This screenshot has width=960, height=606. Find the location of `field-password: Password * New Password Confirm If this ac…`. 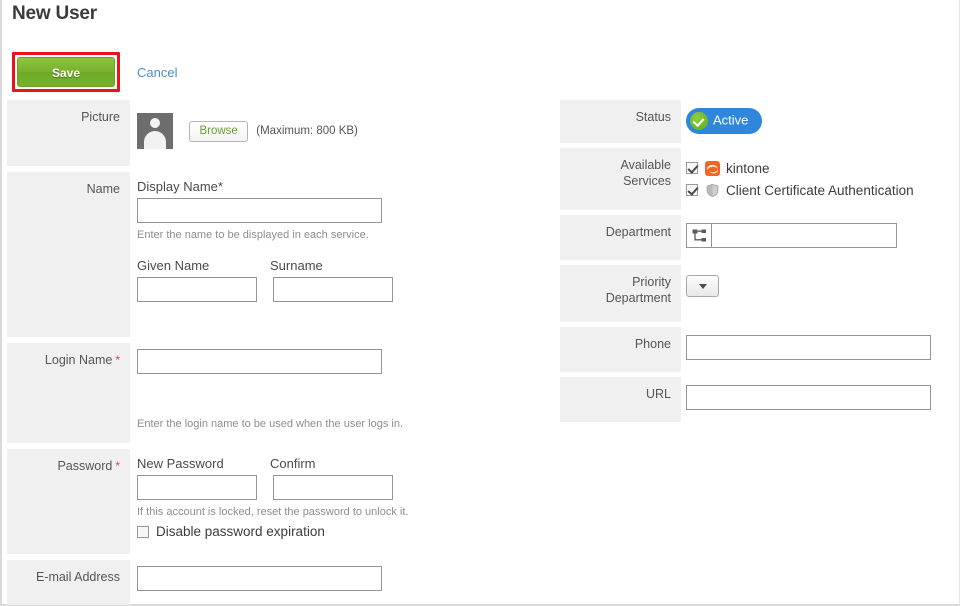

field-password: Password * New Password Confirm If this ac… is located at coordinates (277, 501).